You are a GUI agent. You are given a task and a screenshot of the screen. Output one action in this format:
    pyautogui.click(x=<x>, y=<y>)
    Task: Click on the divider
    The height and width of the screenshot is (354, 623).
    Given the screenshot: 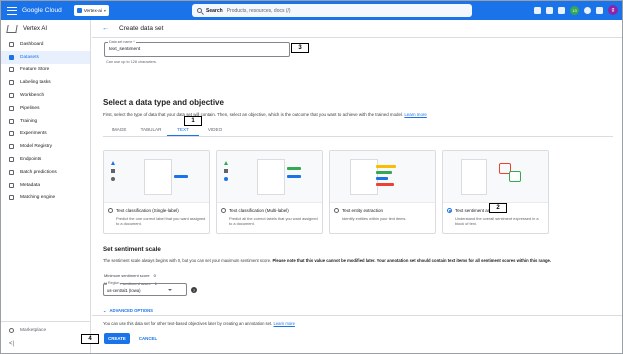 What is the action you would take?
    pyautogui.click(x=357, y=37)
    